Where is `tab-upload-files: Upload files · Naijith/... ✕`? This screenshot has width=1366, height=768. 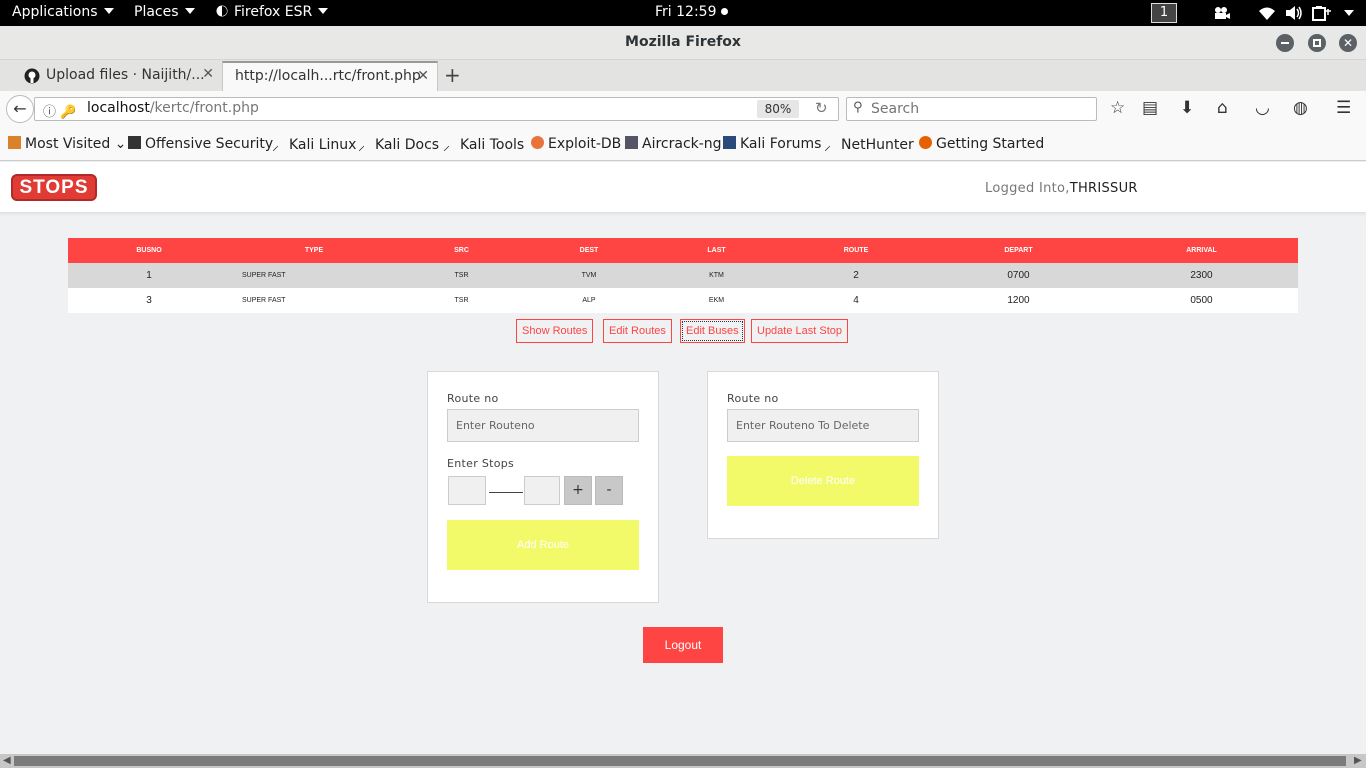 tab-upload-files: Upload files · Naijith/... ✕ is located at coordinates (118, 76).